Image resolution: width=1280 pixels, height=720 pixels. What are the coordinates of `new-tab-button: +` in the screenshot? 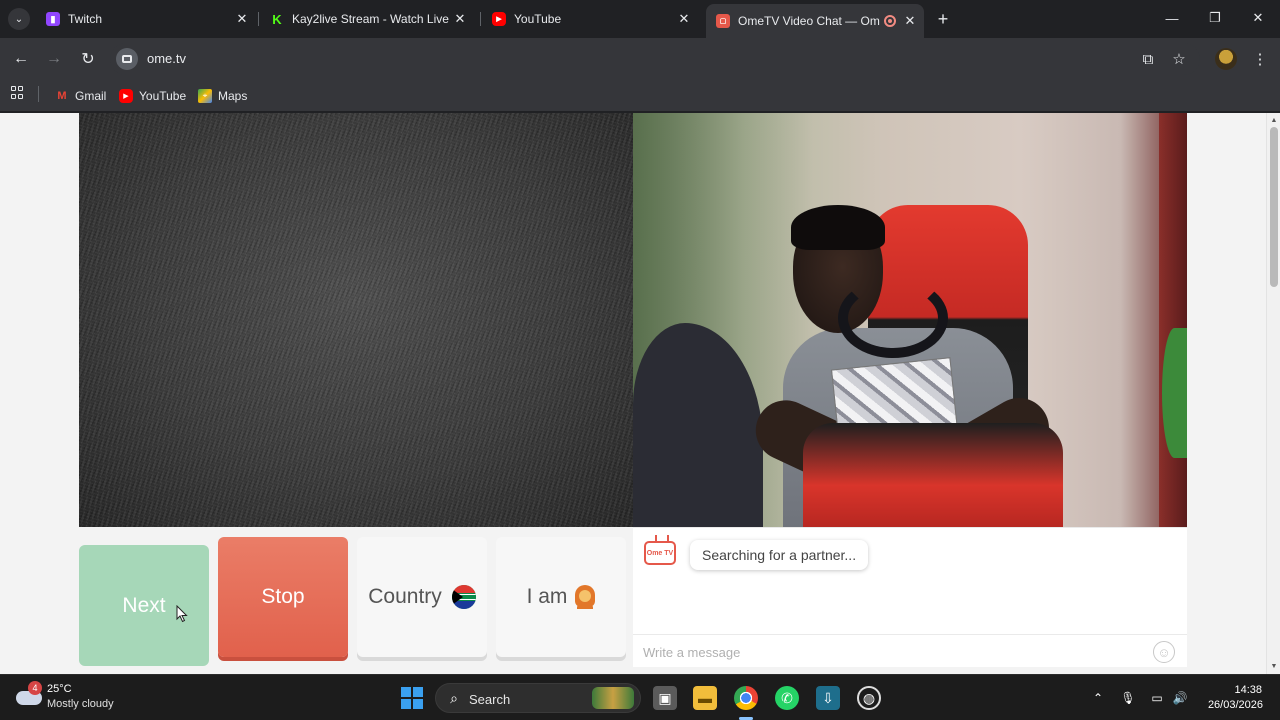 It's located at (943, 19).